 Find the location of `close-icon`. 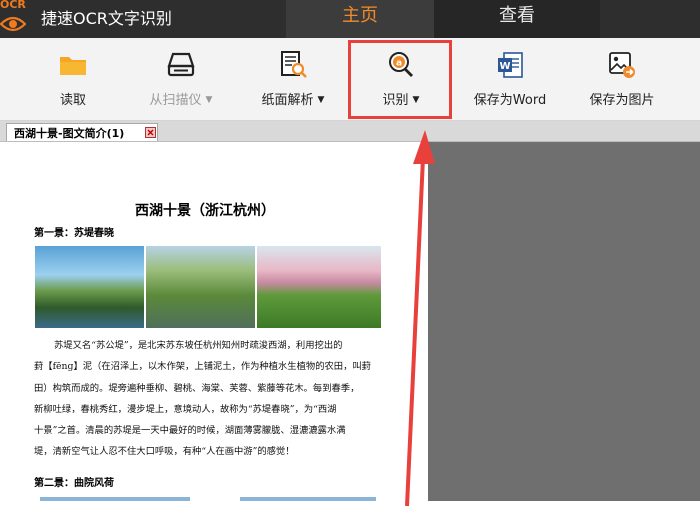

close-icon is located at coordinates (150, 132).